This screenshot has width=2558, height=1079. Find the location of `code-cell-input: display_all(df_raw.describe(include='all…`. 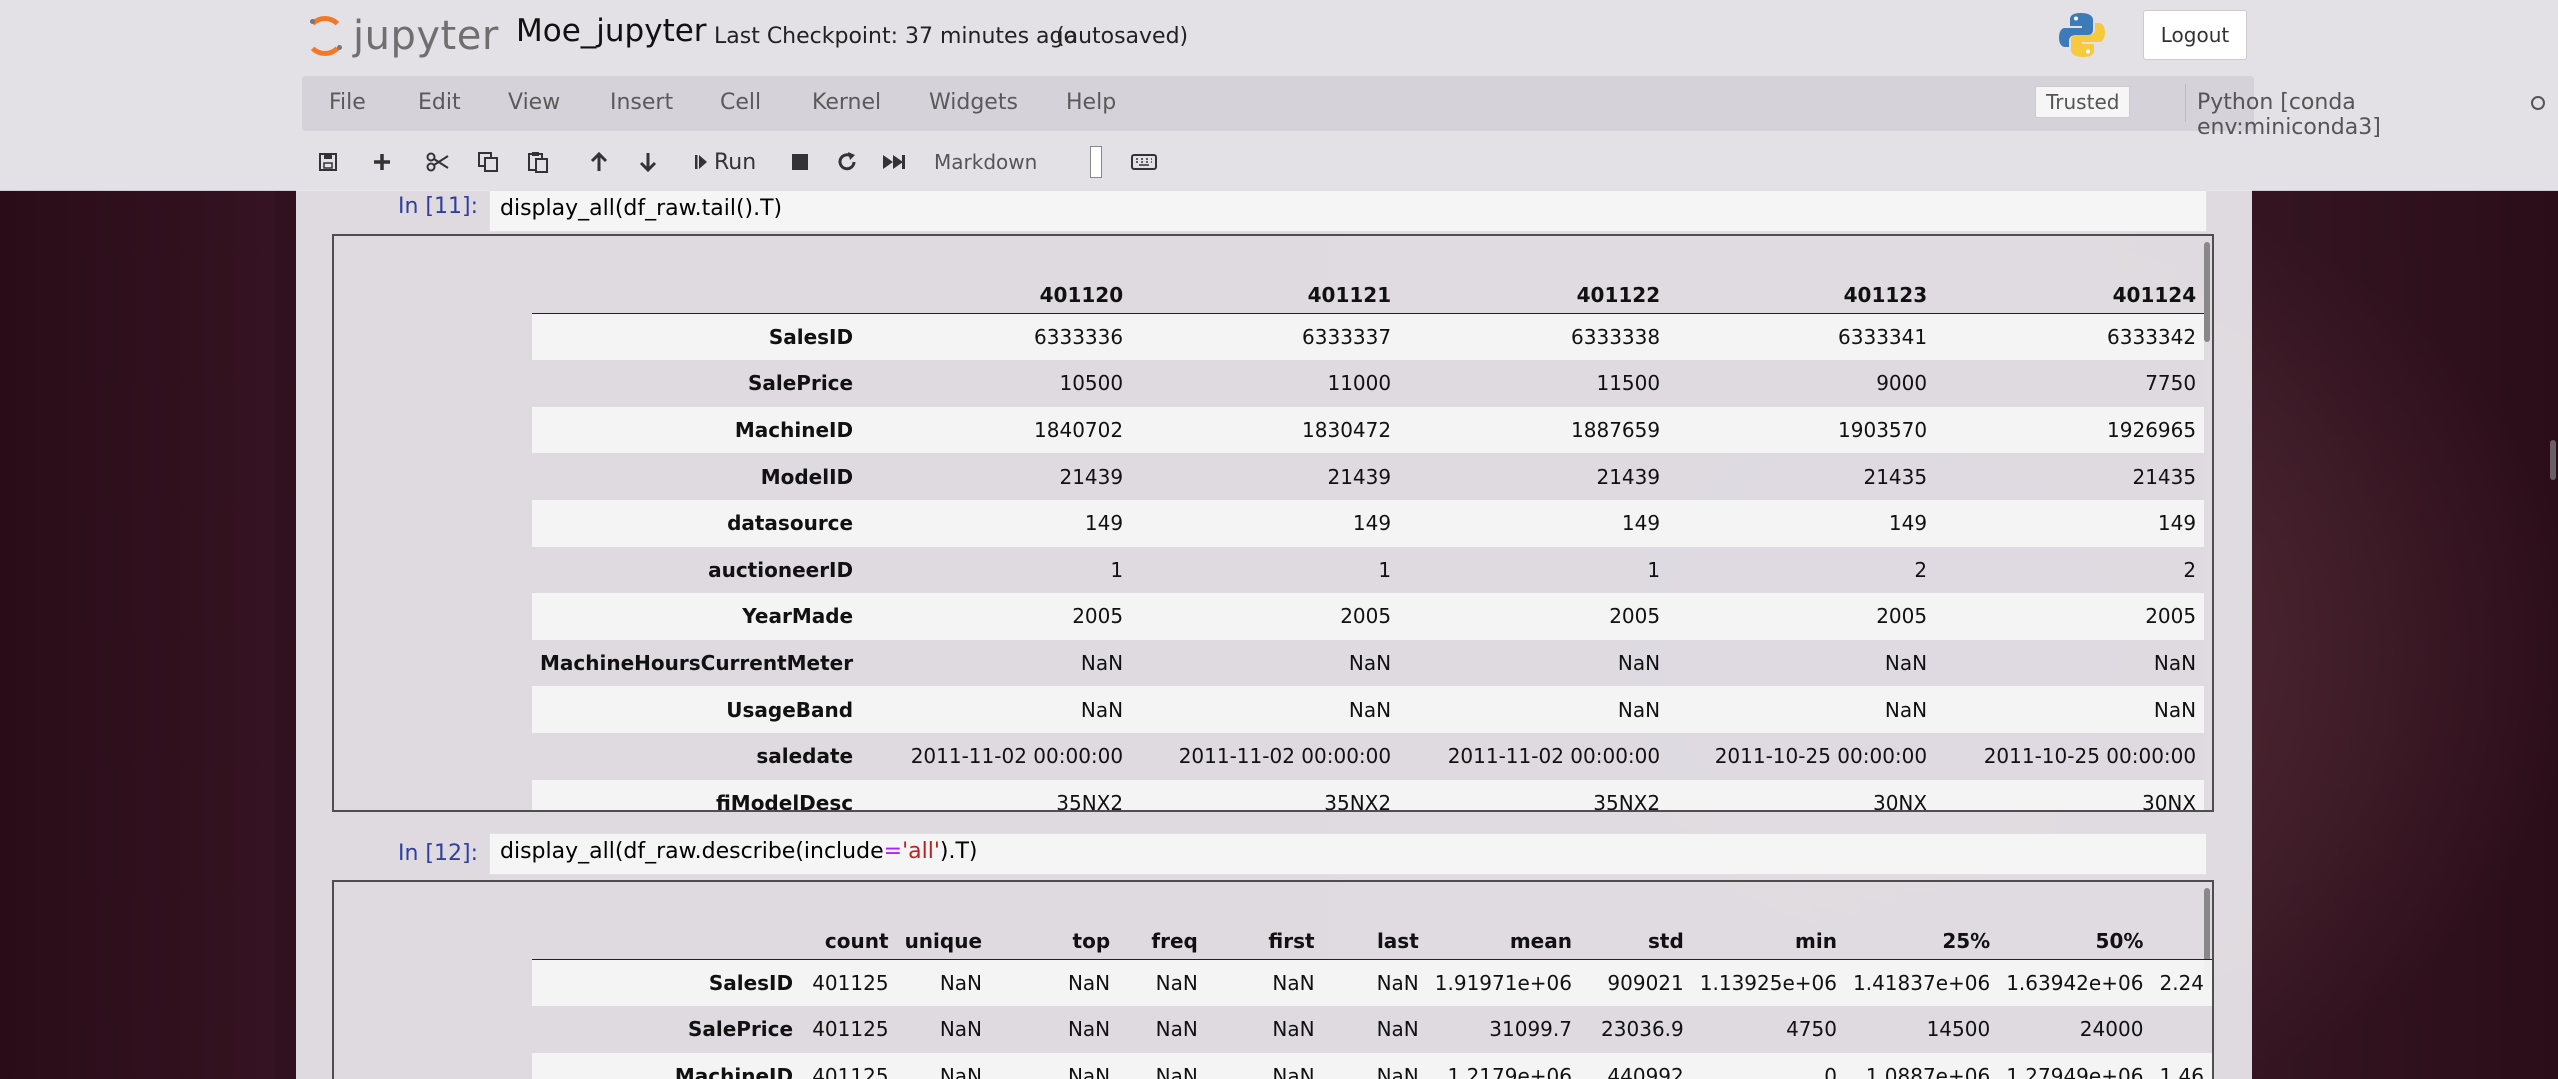

code-cell-input: display_all(df_raw.describe(include='all… is located at coordinates (1348, 854).